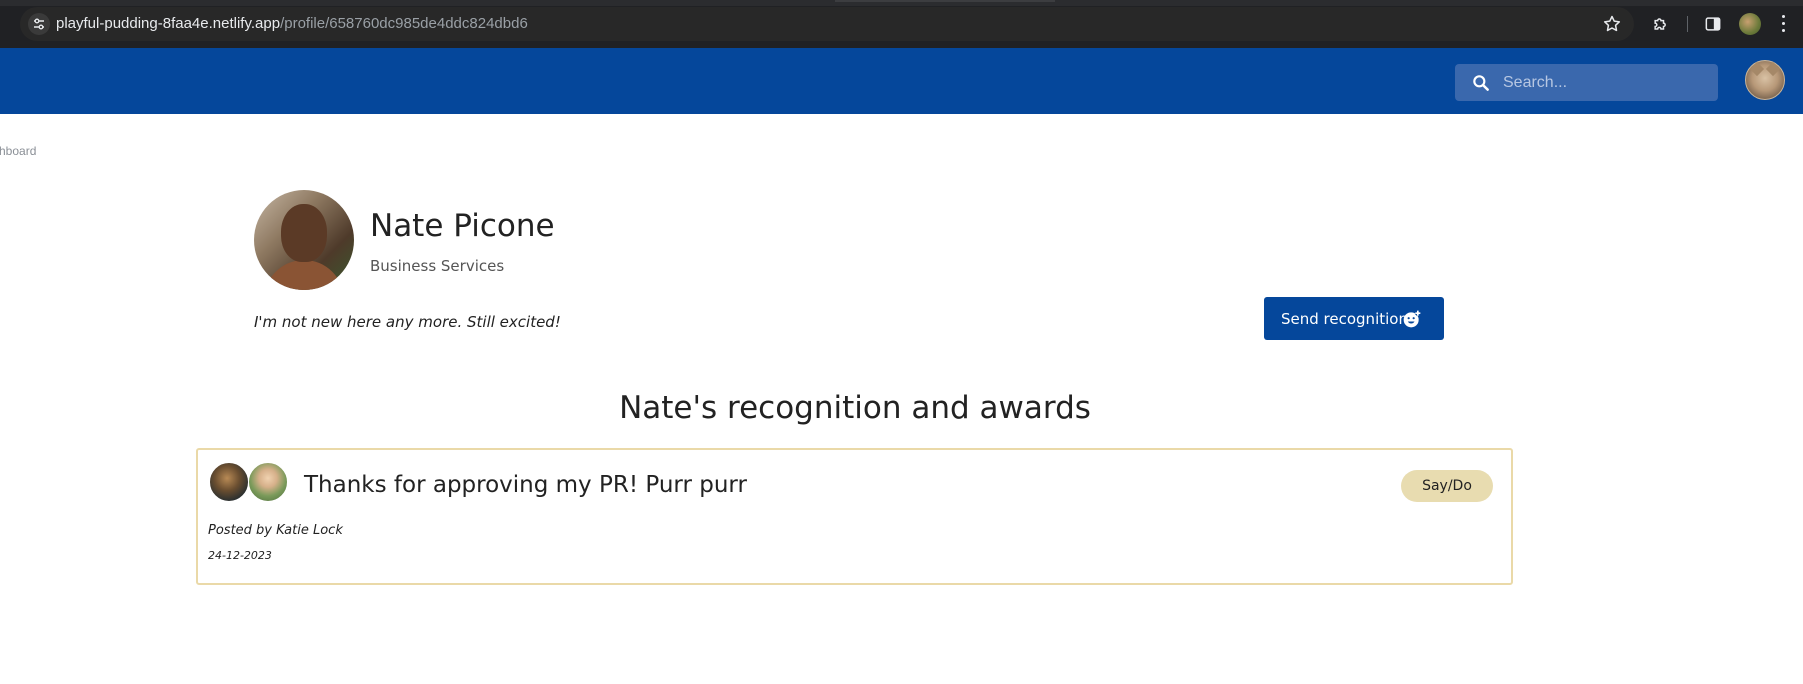  Describe the element at coordinates (1481, 83) in the screenshot. I see `search-icon` at that location.